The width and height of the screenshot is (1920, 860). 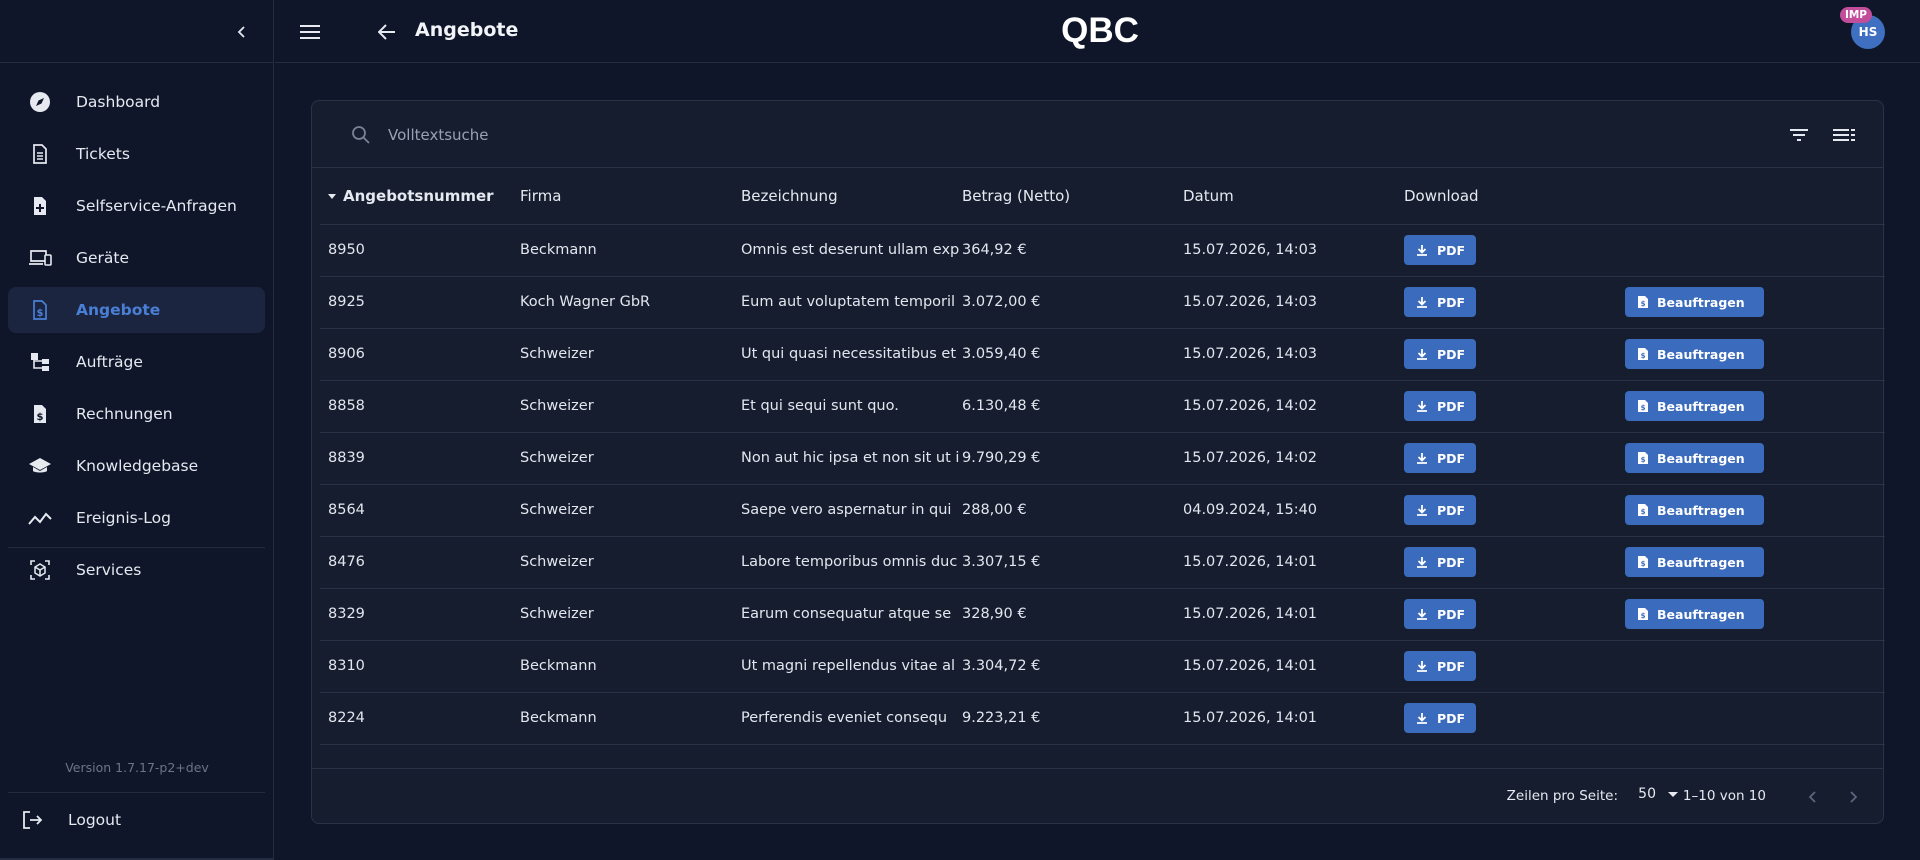 I want to click on hamburger-icon, so click(x=310, y=32).